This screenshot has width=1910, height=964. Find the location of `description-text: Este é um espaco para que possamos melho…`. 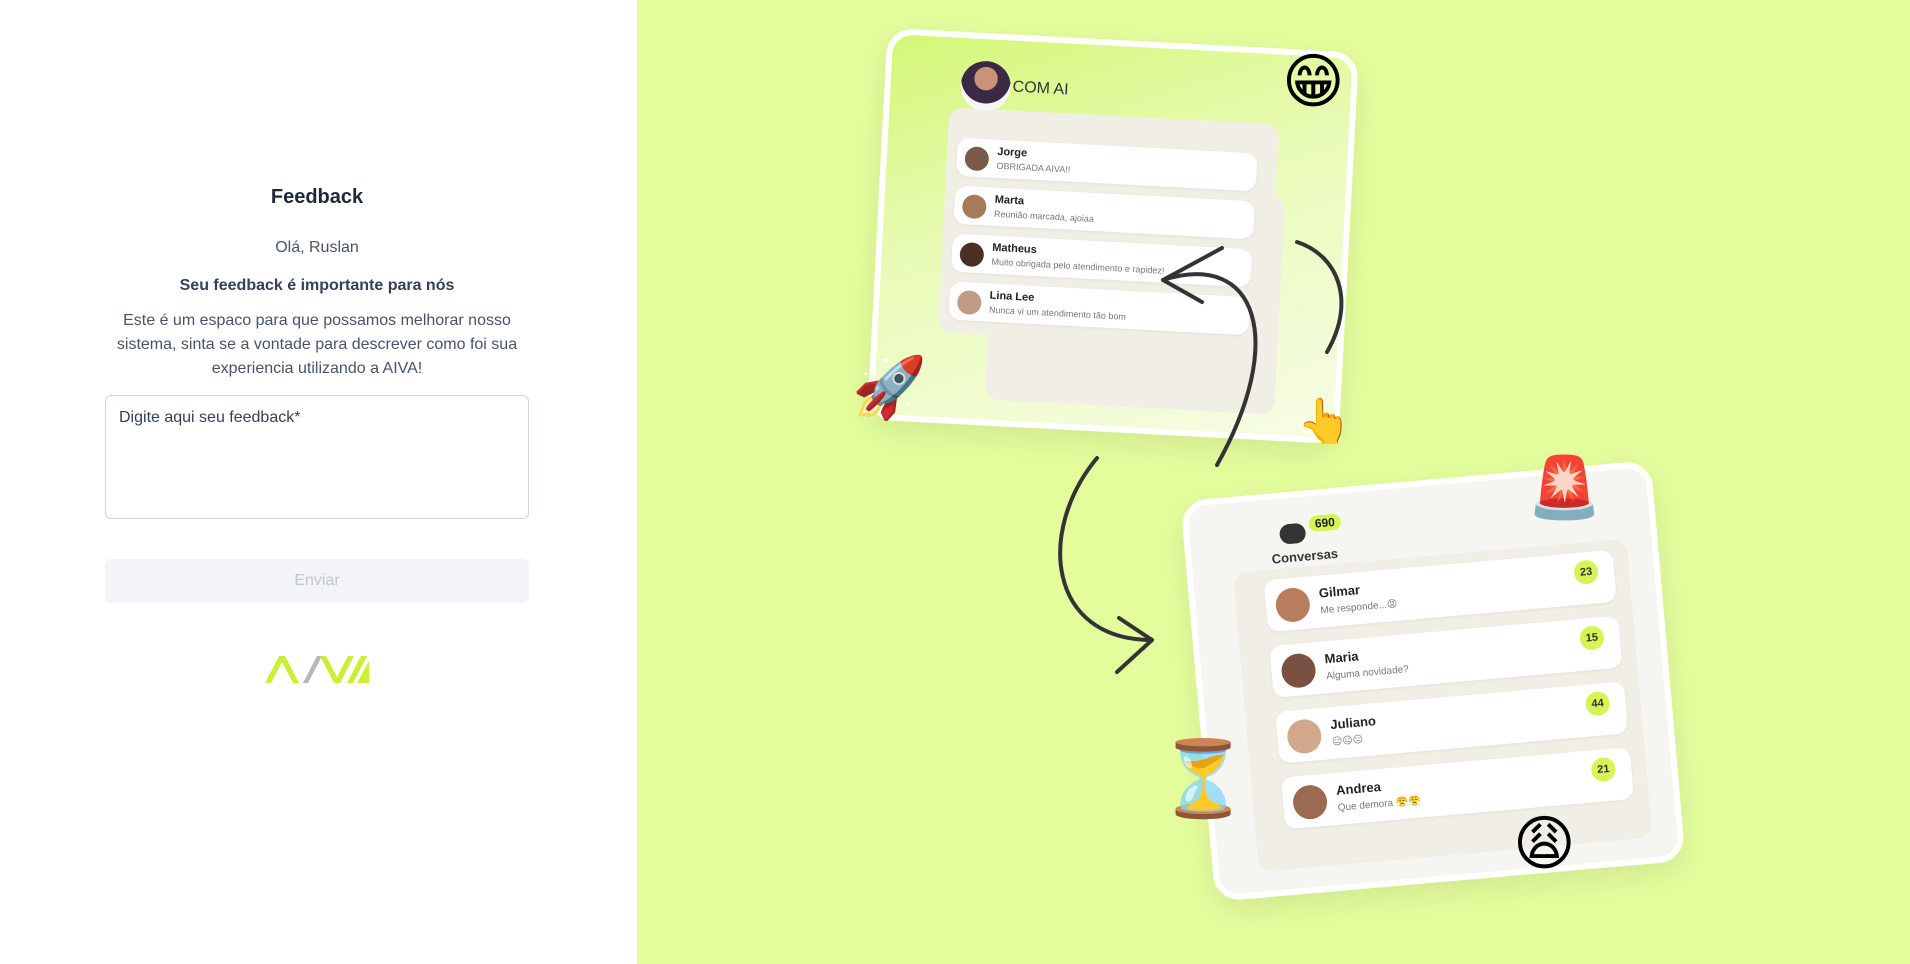

description-text: Este é um espaco para que possamos melho… is located at coordinates (317, 344).